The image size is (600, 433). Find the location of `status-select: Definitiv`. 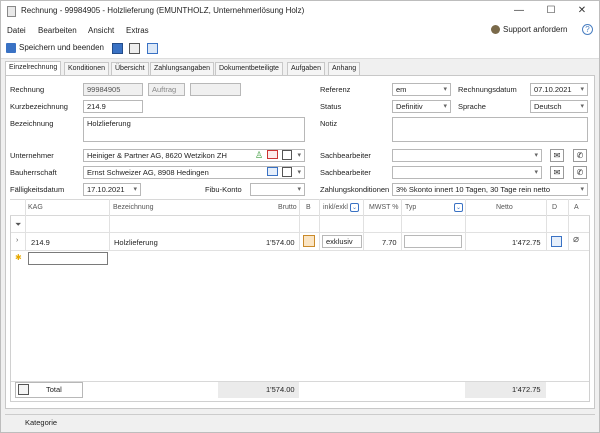

status-select: Definitiv is located at coordinates (421, 106).